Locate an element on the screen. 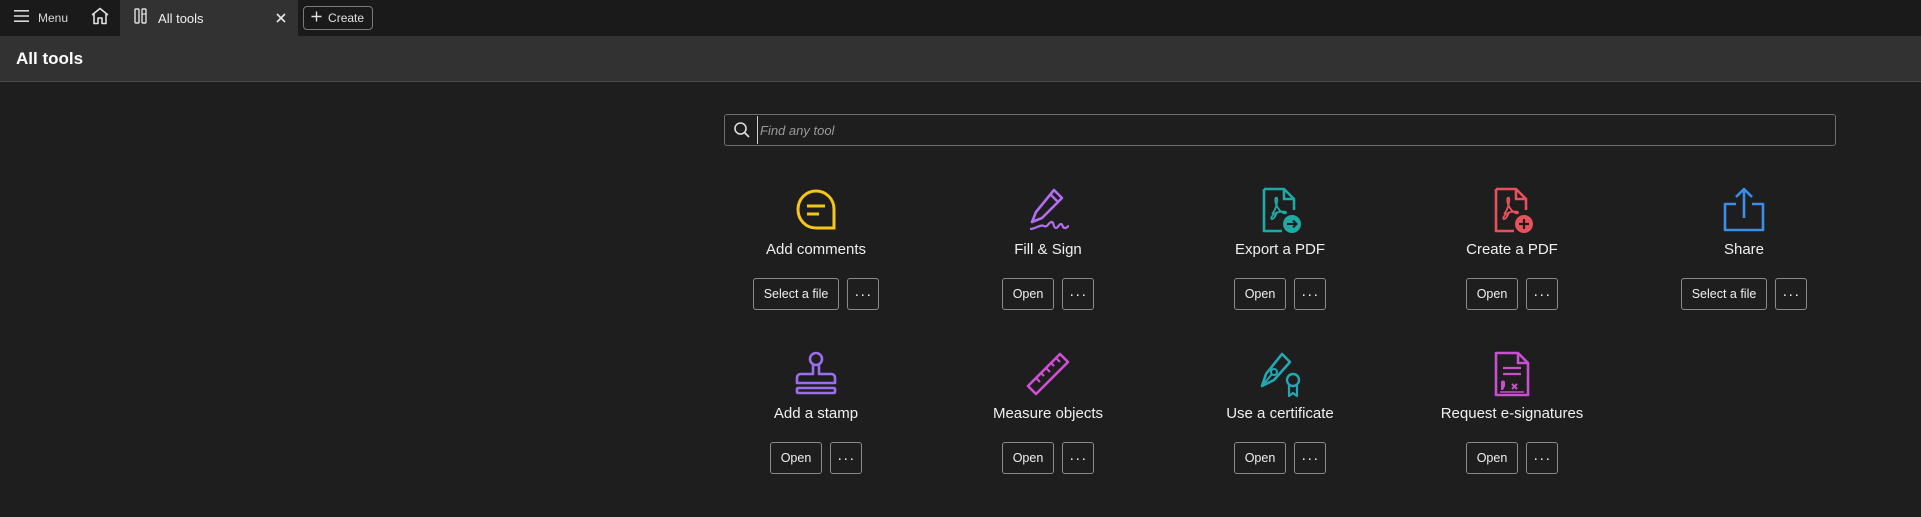 This screenshot has width=1921, height=517. esign-request-icon is located at coordinates (1512, 374).